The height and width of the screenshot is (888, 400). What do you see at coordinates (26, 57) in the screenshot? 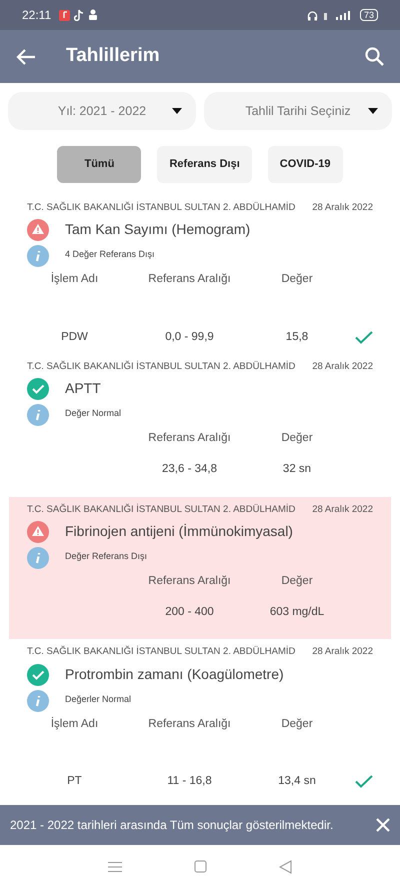
I see `back-button` at bounding box center [26, 57].